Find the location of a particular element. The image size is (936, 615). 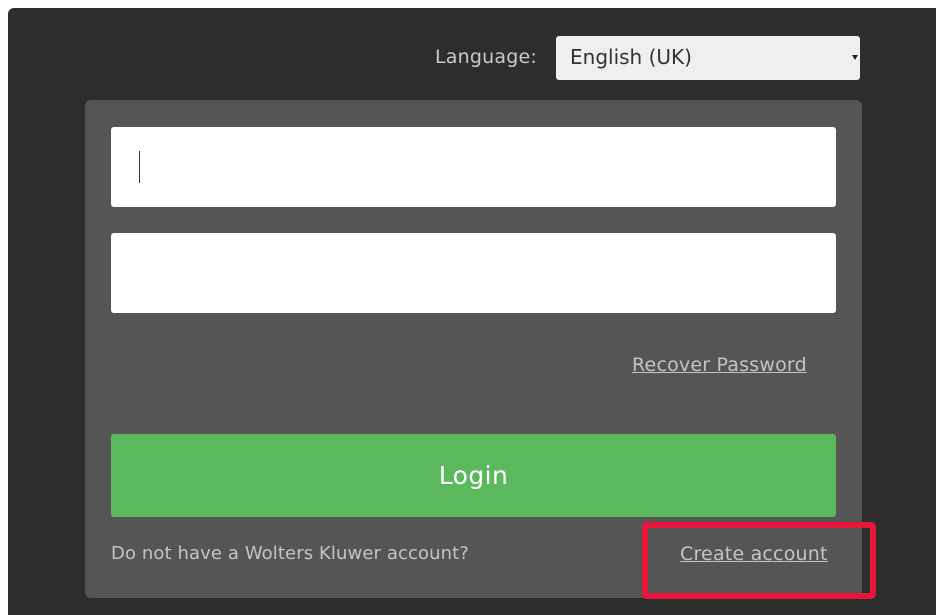

create-account-link: Create account is located at coordinates (754, 554).